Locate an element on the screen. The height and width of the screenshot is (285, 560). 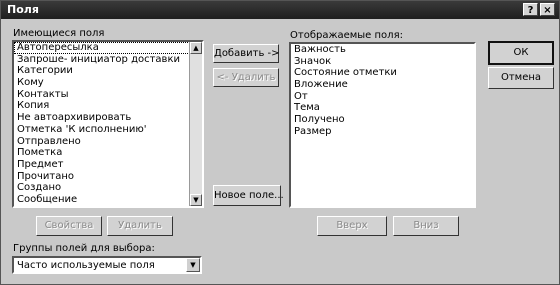
move-down-button: Вниз is located at coordinates (426, 226).